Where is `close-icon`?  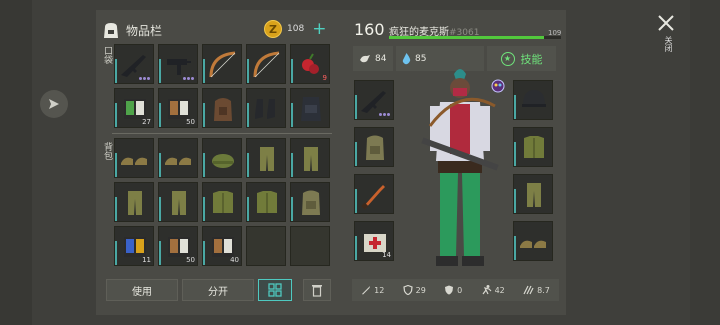 close-icon is located at coordinates (666, 23).